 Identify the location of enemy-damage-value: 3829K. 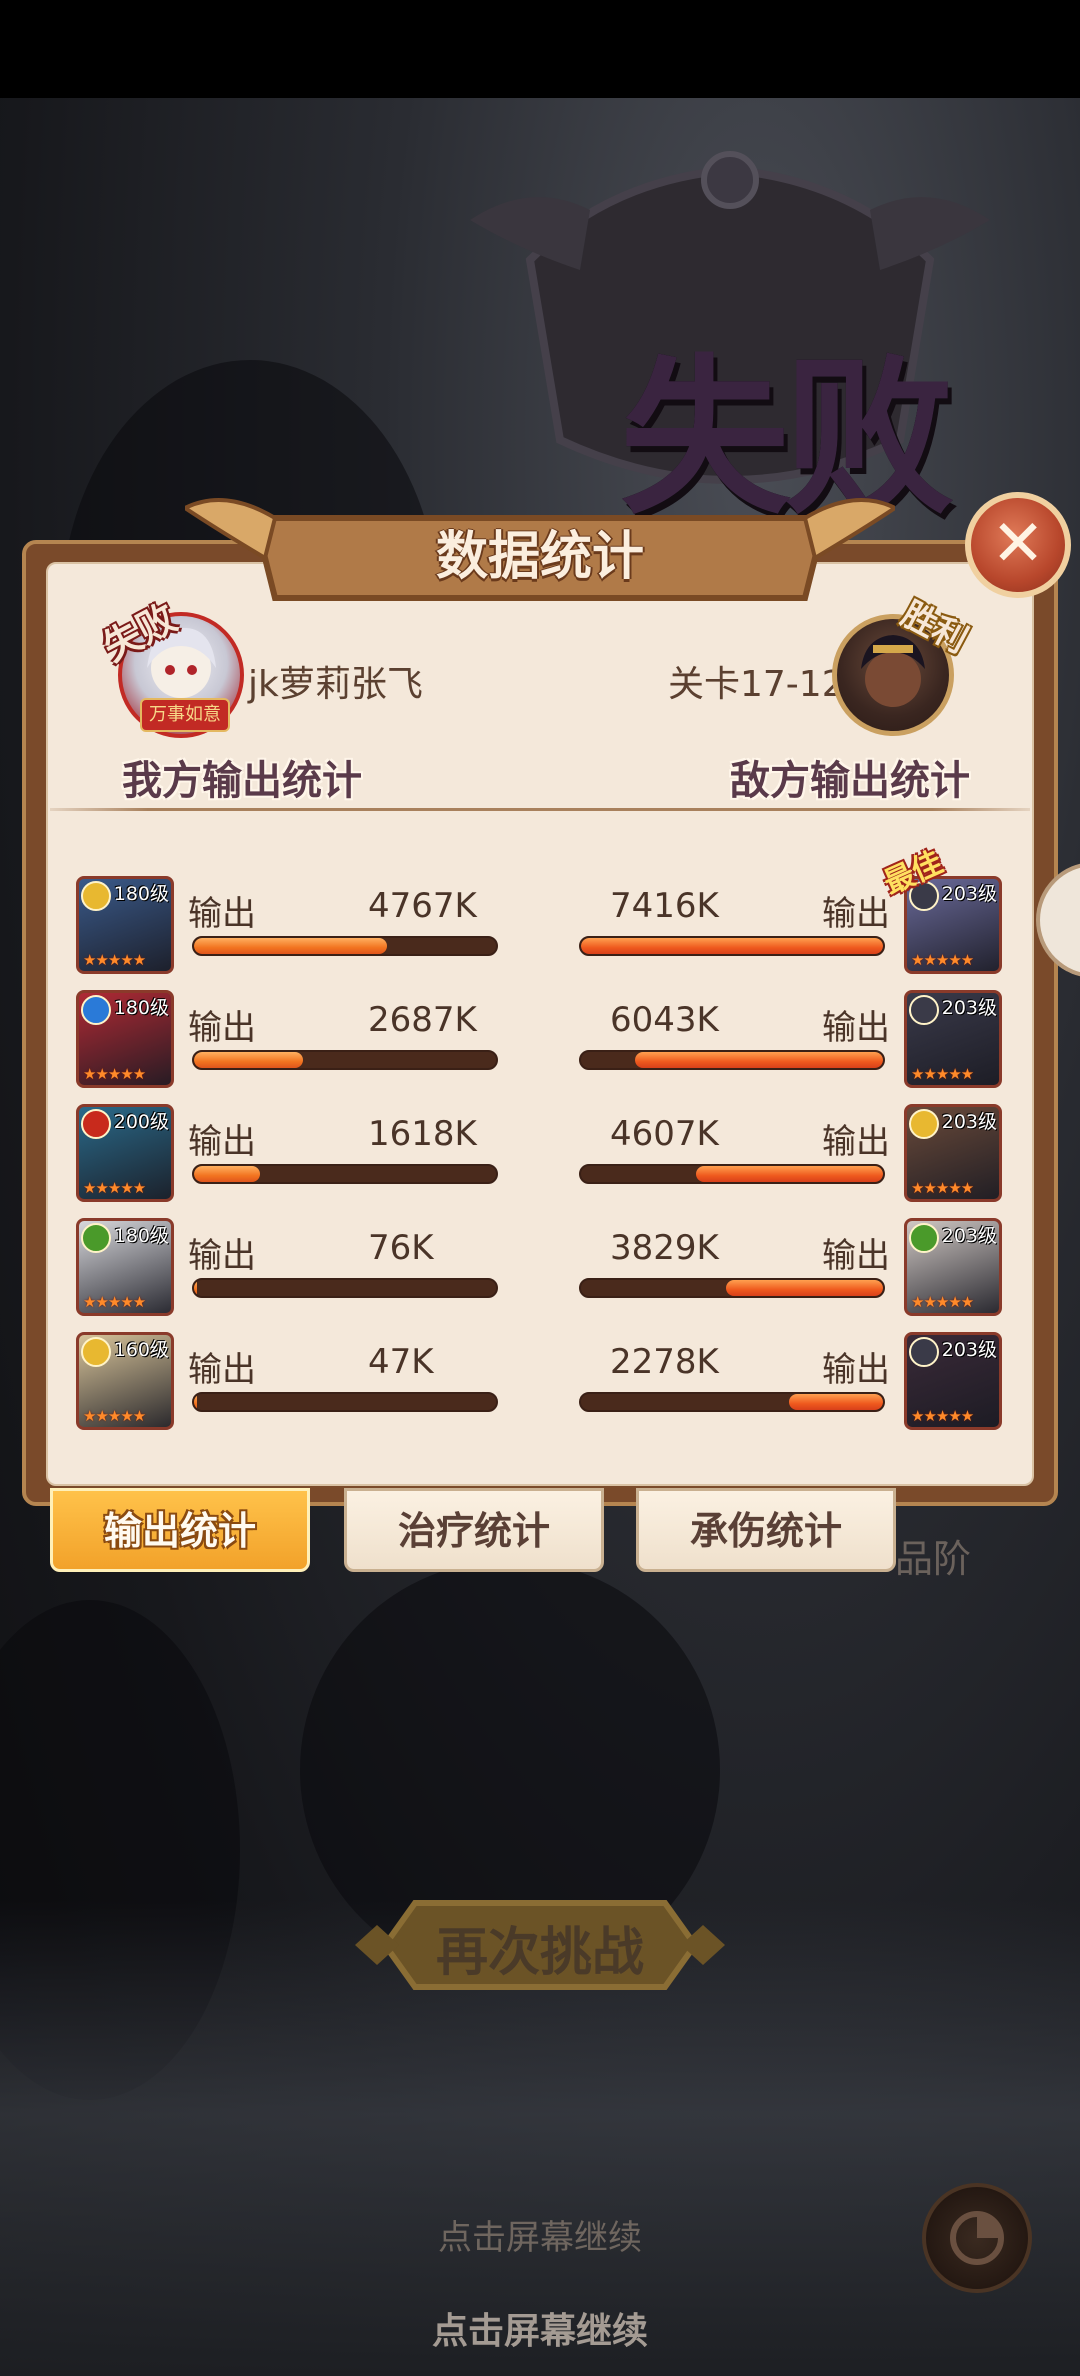
(664, 1248).